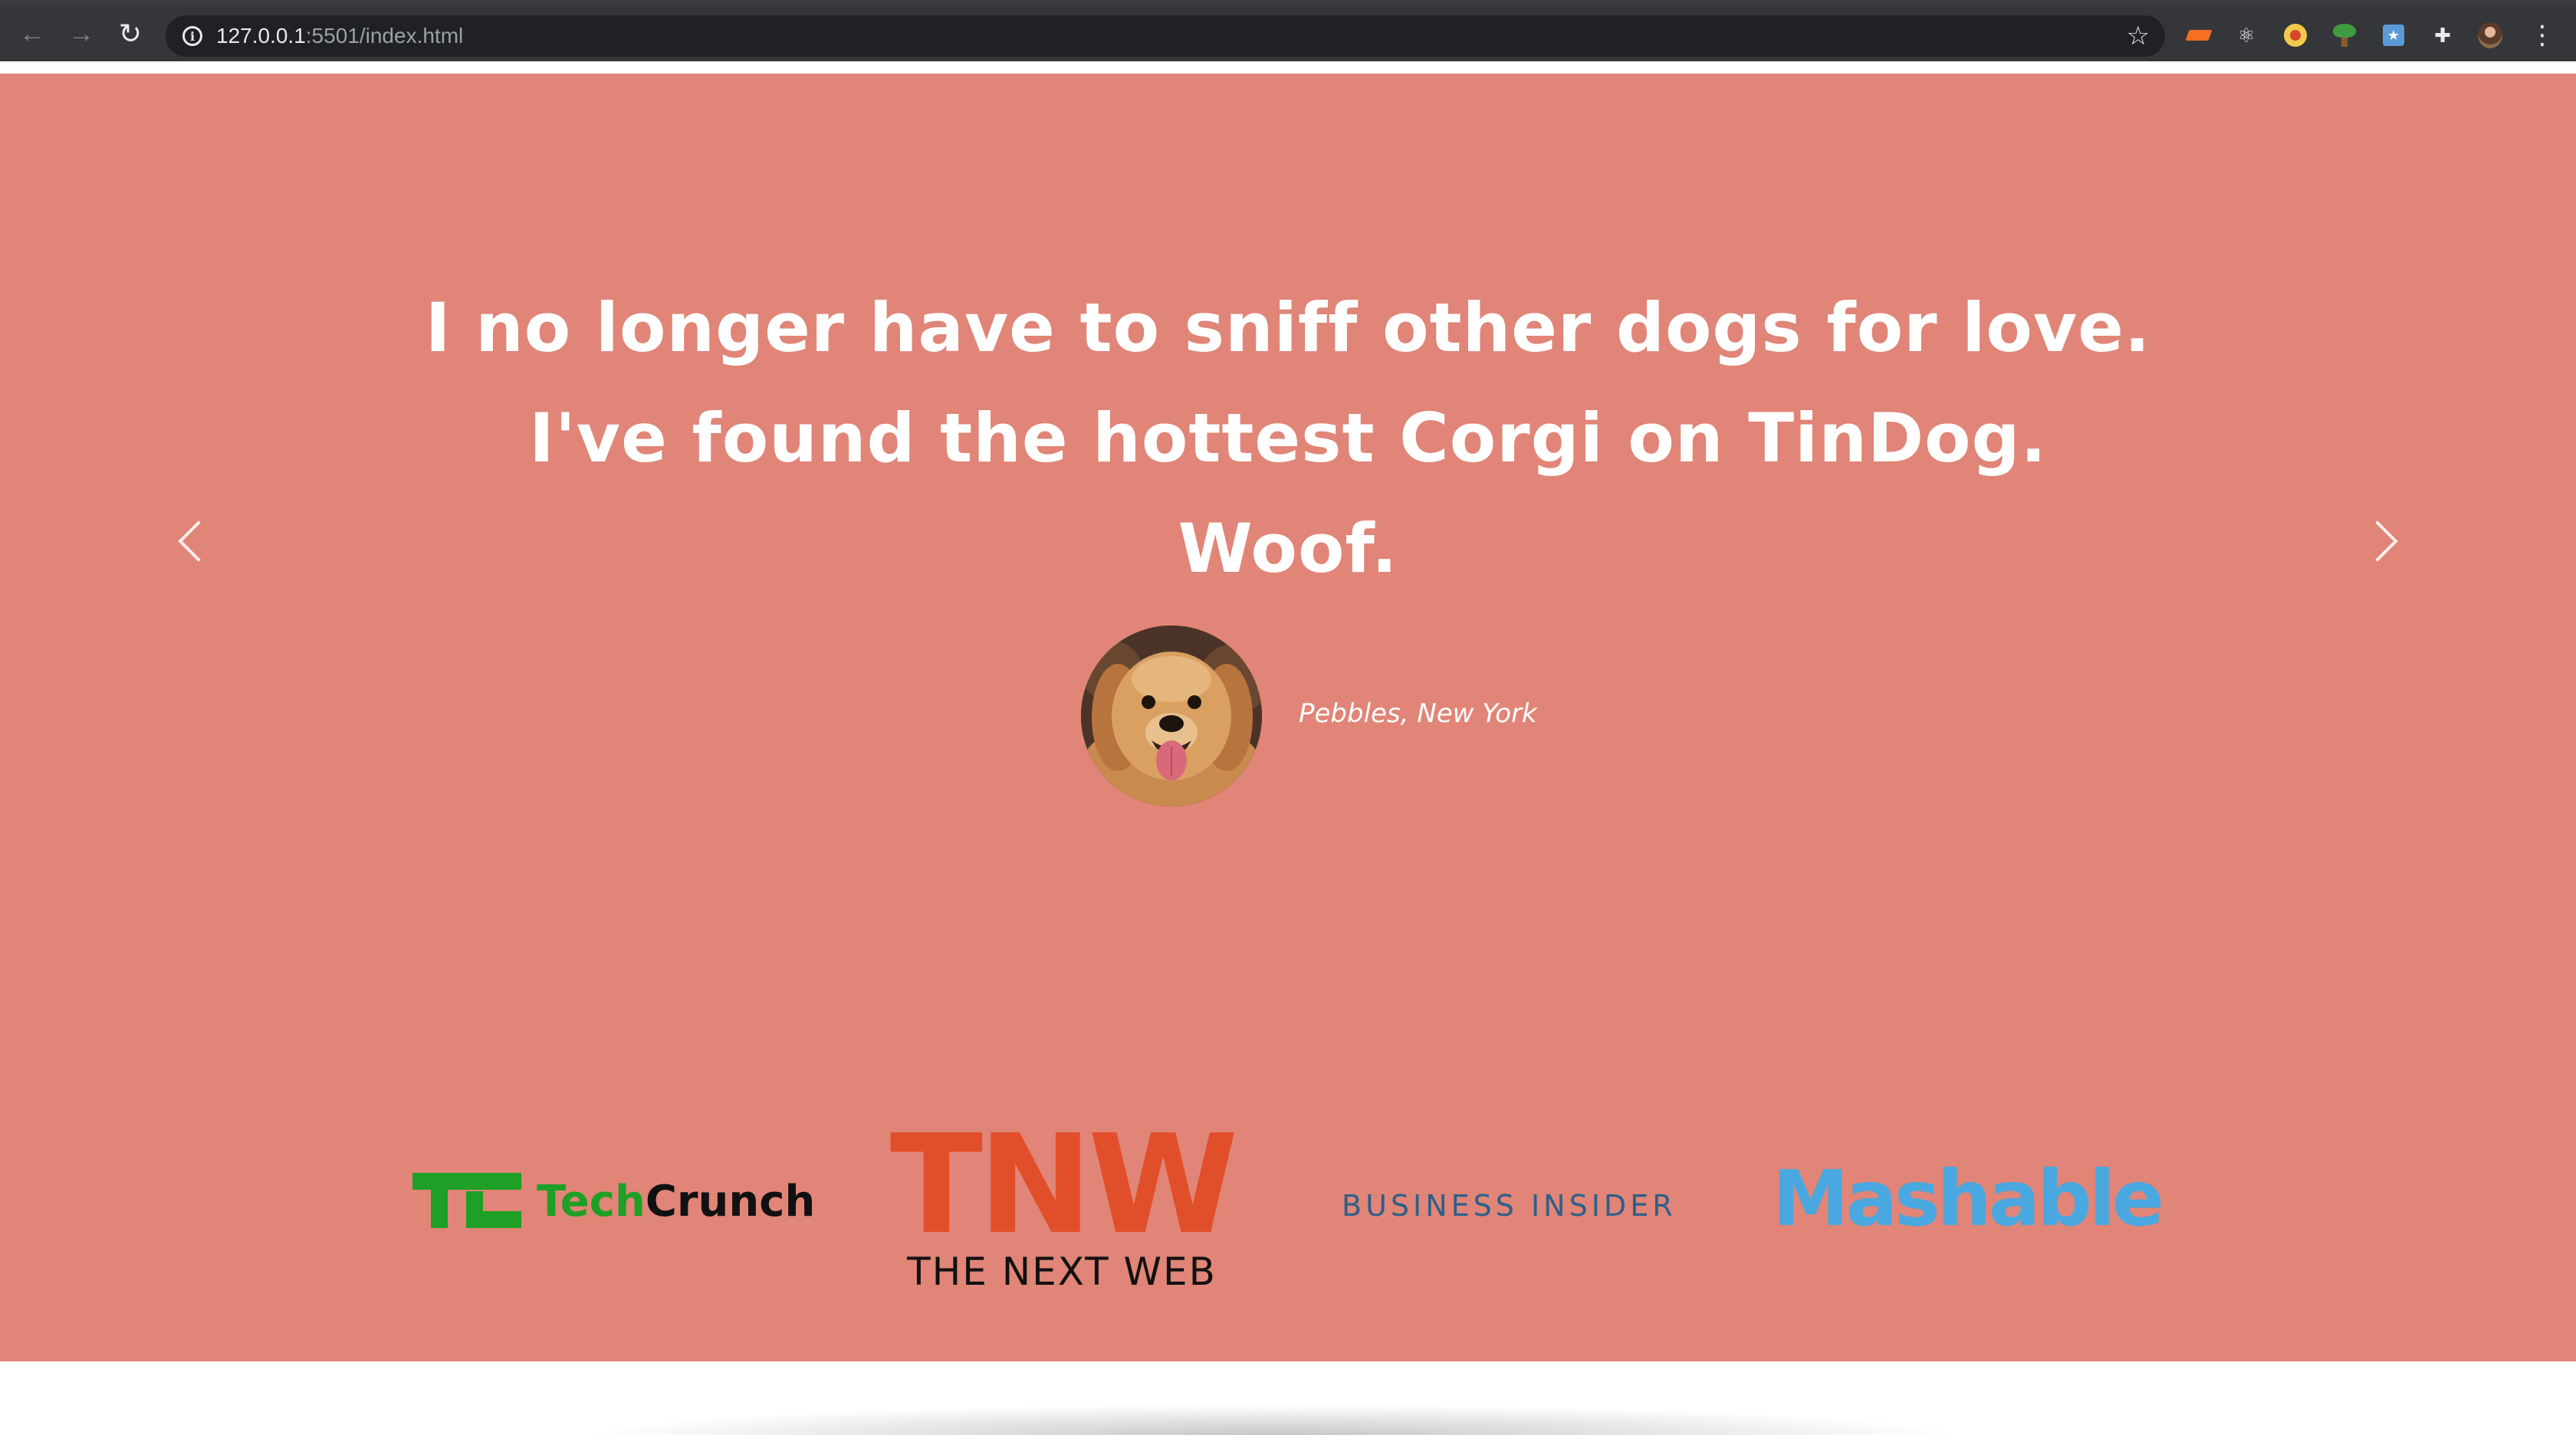  What do you see at coordinates (2295, 35) in the screenshot?
I see `chrome-extension-icon` at bounding box center [2295, 35].